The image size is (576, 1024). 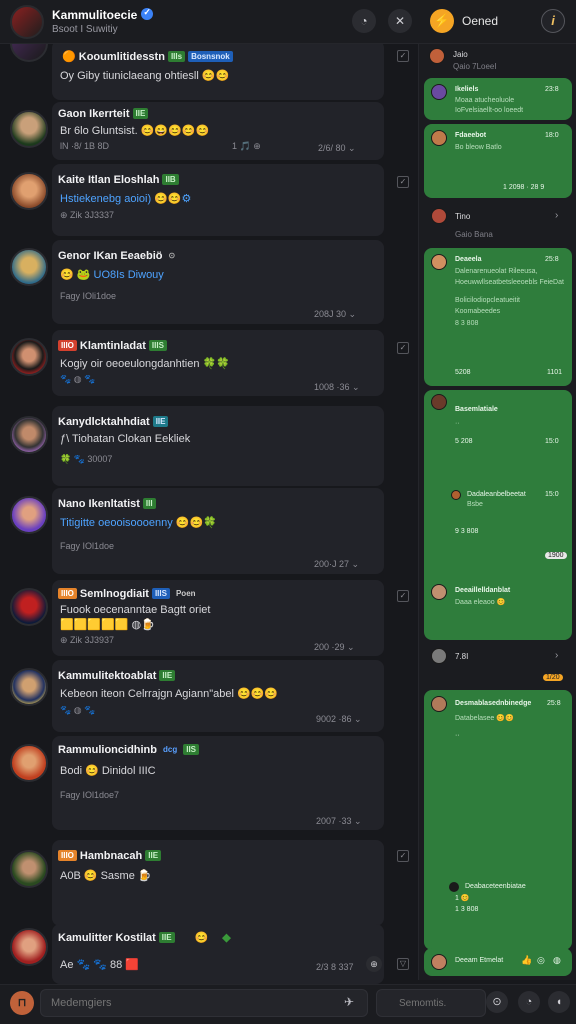 I want to click on thread-name: Deeaillelldanblat, so click(x=483, y=590).